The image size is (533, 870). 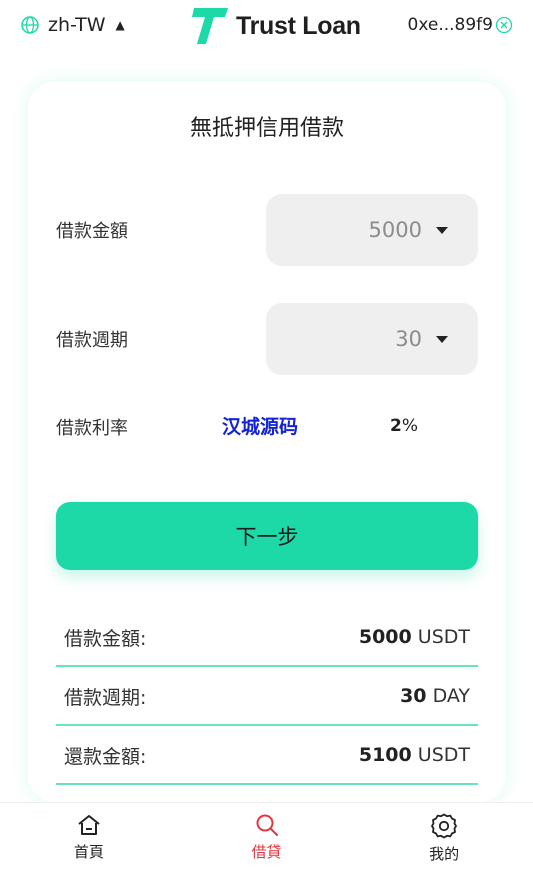 I want to click on nav-item-loan: 借貸, so click(x=267, y=836).